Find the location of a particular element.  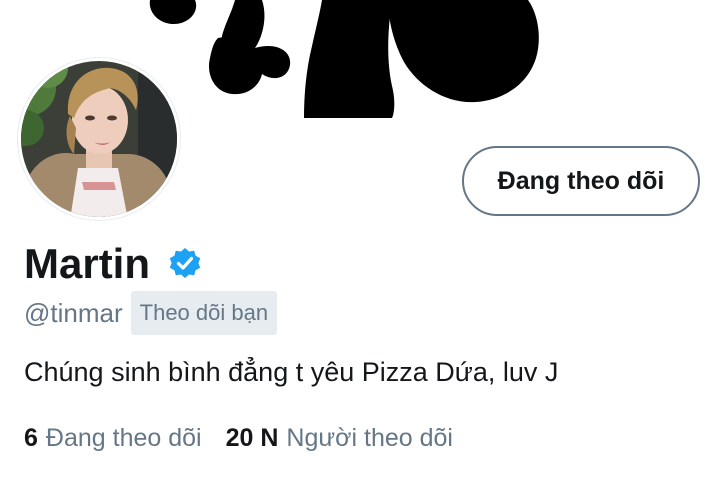

followers-count: 20 N is located at coordinates (252, 438).